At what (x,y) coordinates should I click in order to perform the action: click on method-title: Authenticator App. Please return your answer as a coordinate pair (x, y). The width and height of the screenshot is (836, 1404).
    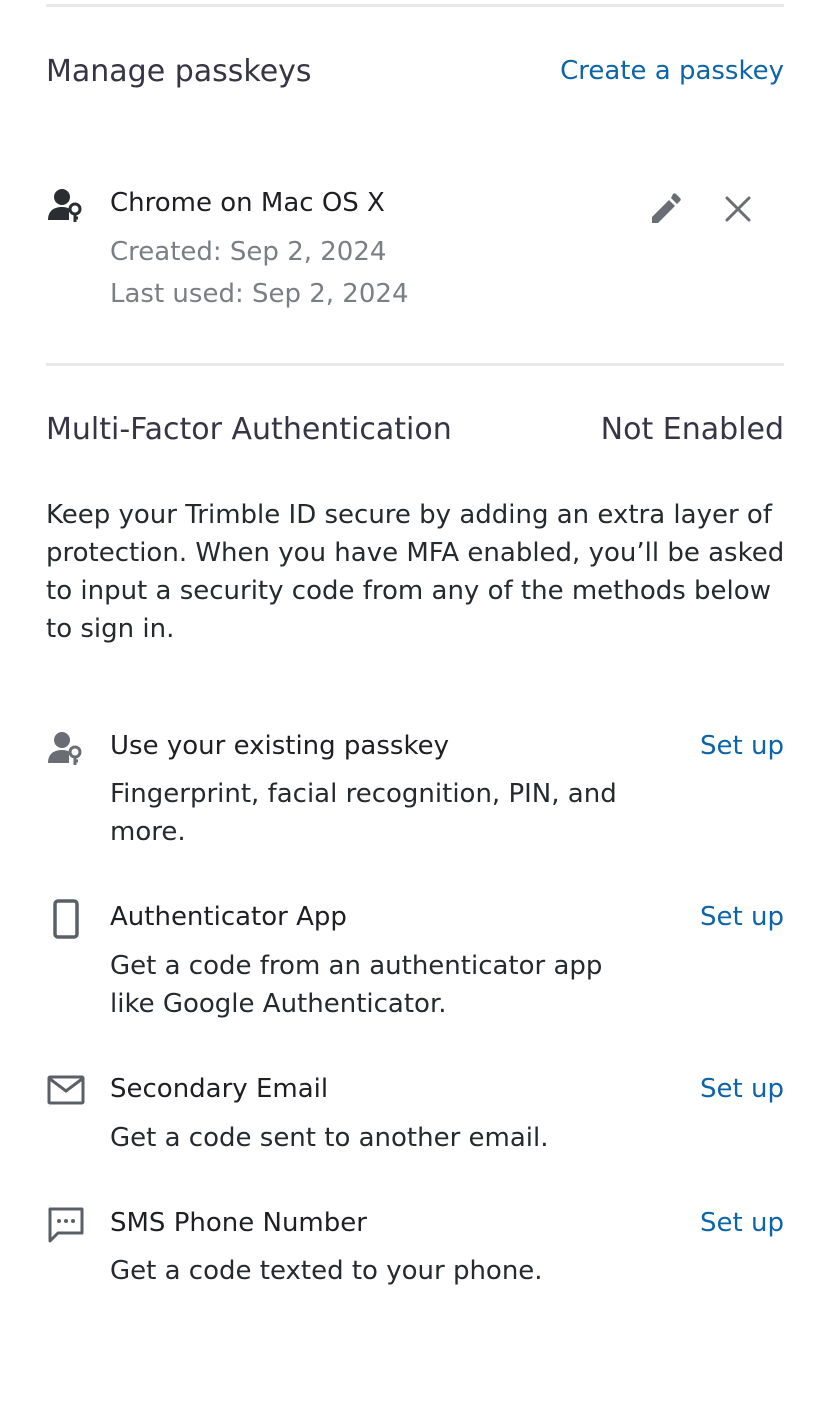
    Looking at the image, I should click on (228, 917).